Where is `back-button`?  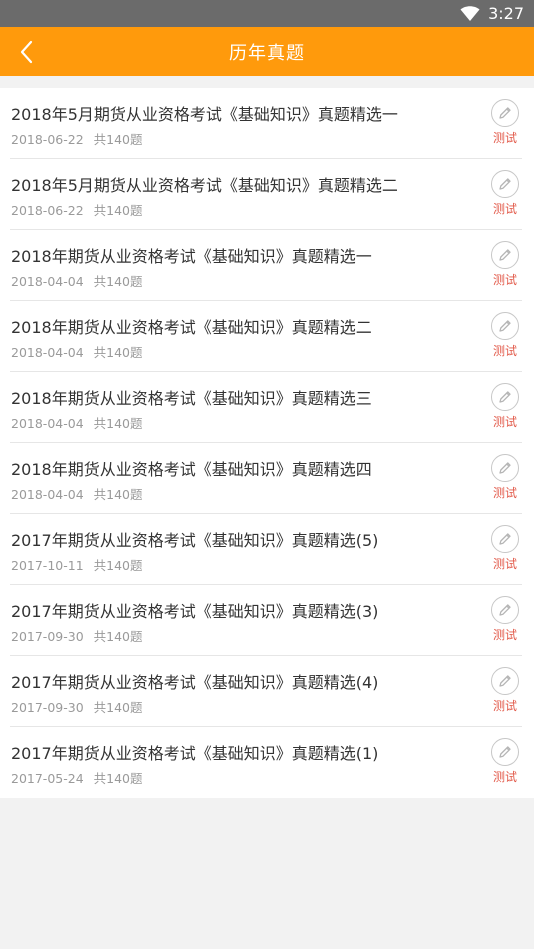 back-button is located at coordinates (27, 52).